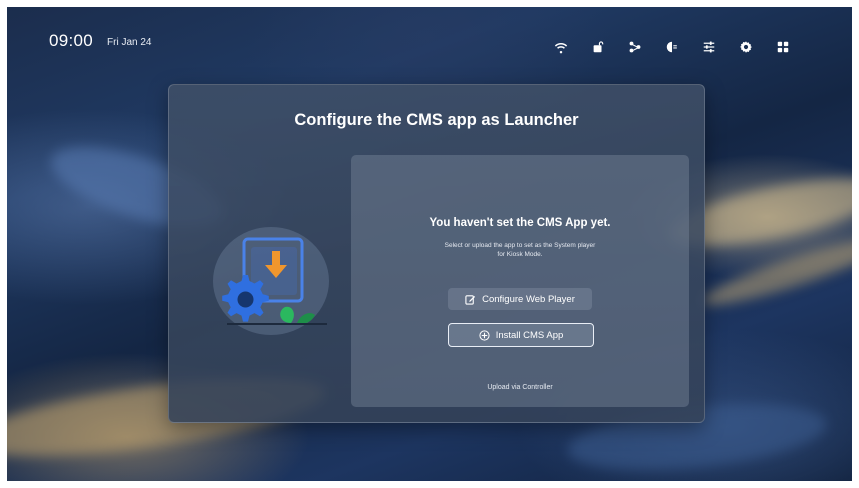  I want to click on usb-lock-icon, so click(598, 47).